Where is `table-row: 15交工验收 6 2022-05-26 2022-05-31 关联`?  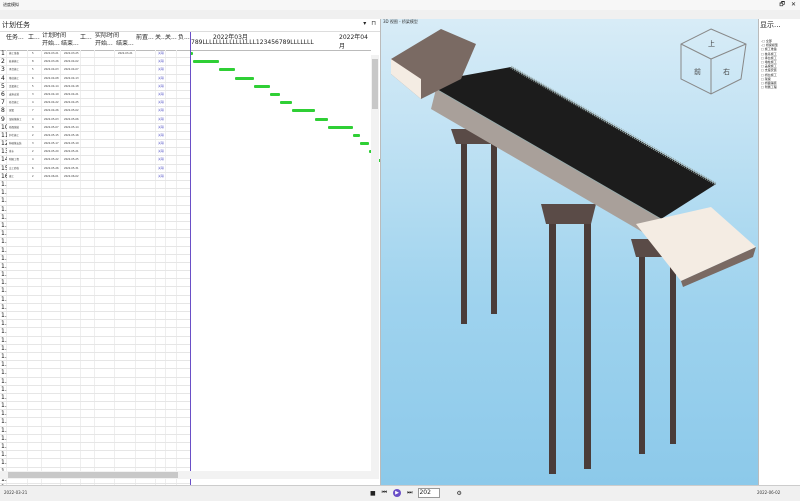 table-row: 15交工验收 6 2022-05-26 2022-05-31 关联 is located at coordinates (95, 169).